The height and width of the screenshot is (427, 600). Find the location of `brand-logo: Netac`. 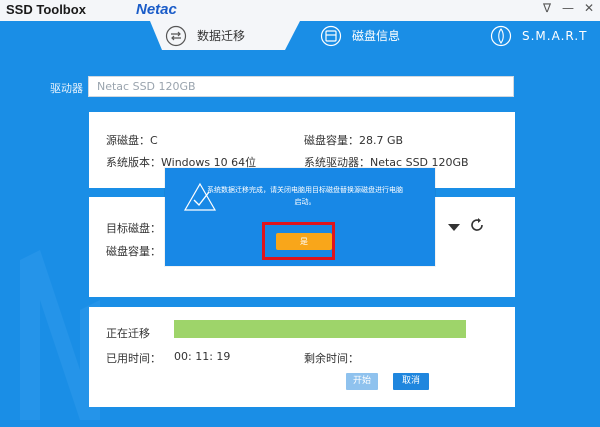

brand-logo: Netac is located at coordinates (158, 10).